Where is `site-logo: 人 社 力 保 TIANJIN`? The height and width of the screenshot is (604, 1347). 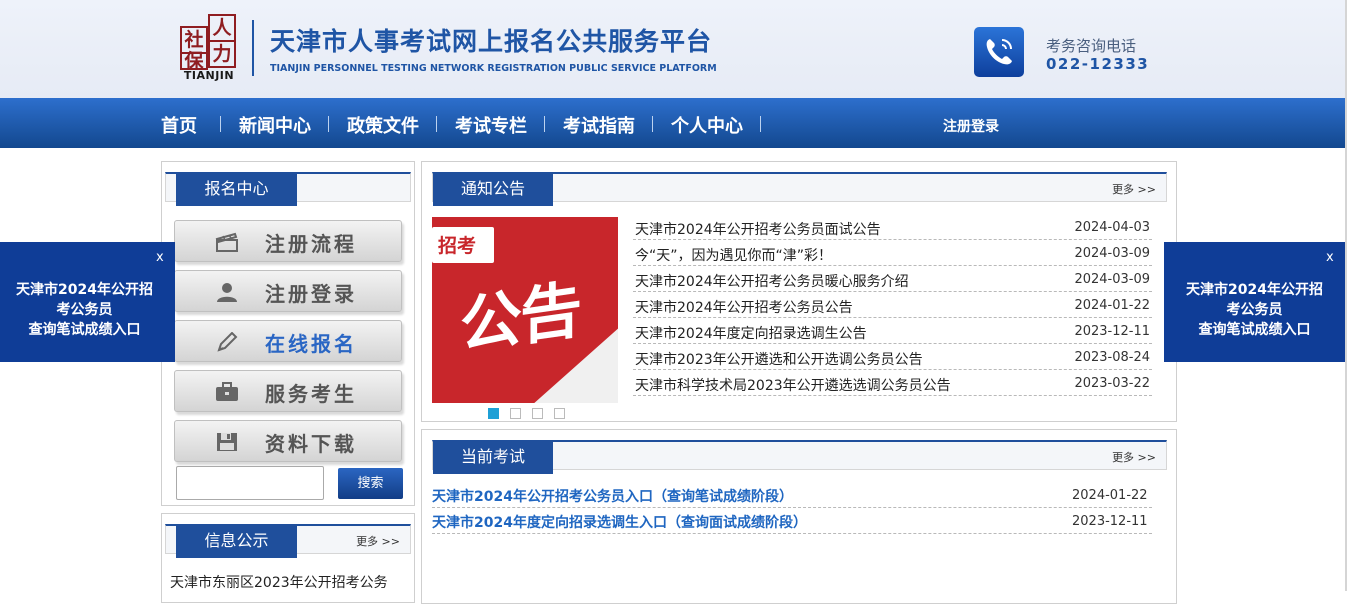 site-logo: 人 社 力 保 TIANJIN is located at coordinates (209, 49).